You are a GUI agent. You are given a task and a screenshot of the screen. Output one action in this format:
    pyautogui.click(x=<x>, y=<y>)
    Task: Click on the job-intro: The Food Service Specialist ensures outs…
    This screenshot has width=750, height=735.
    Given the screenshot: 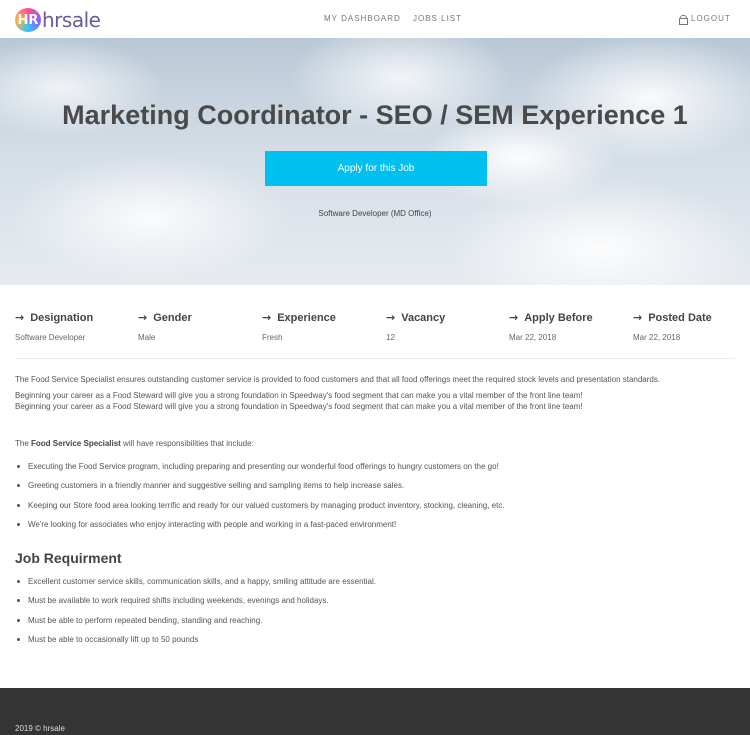 What is the action you would take?
    pyautogui.click(x=338, y=379)
    